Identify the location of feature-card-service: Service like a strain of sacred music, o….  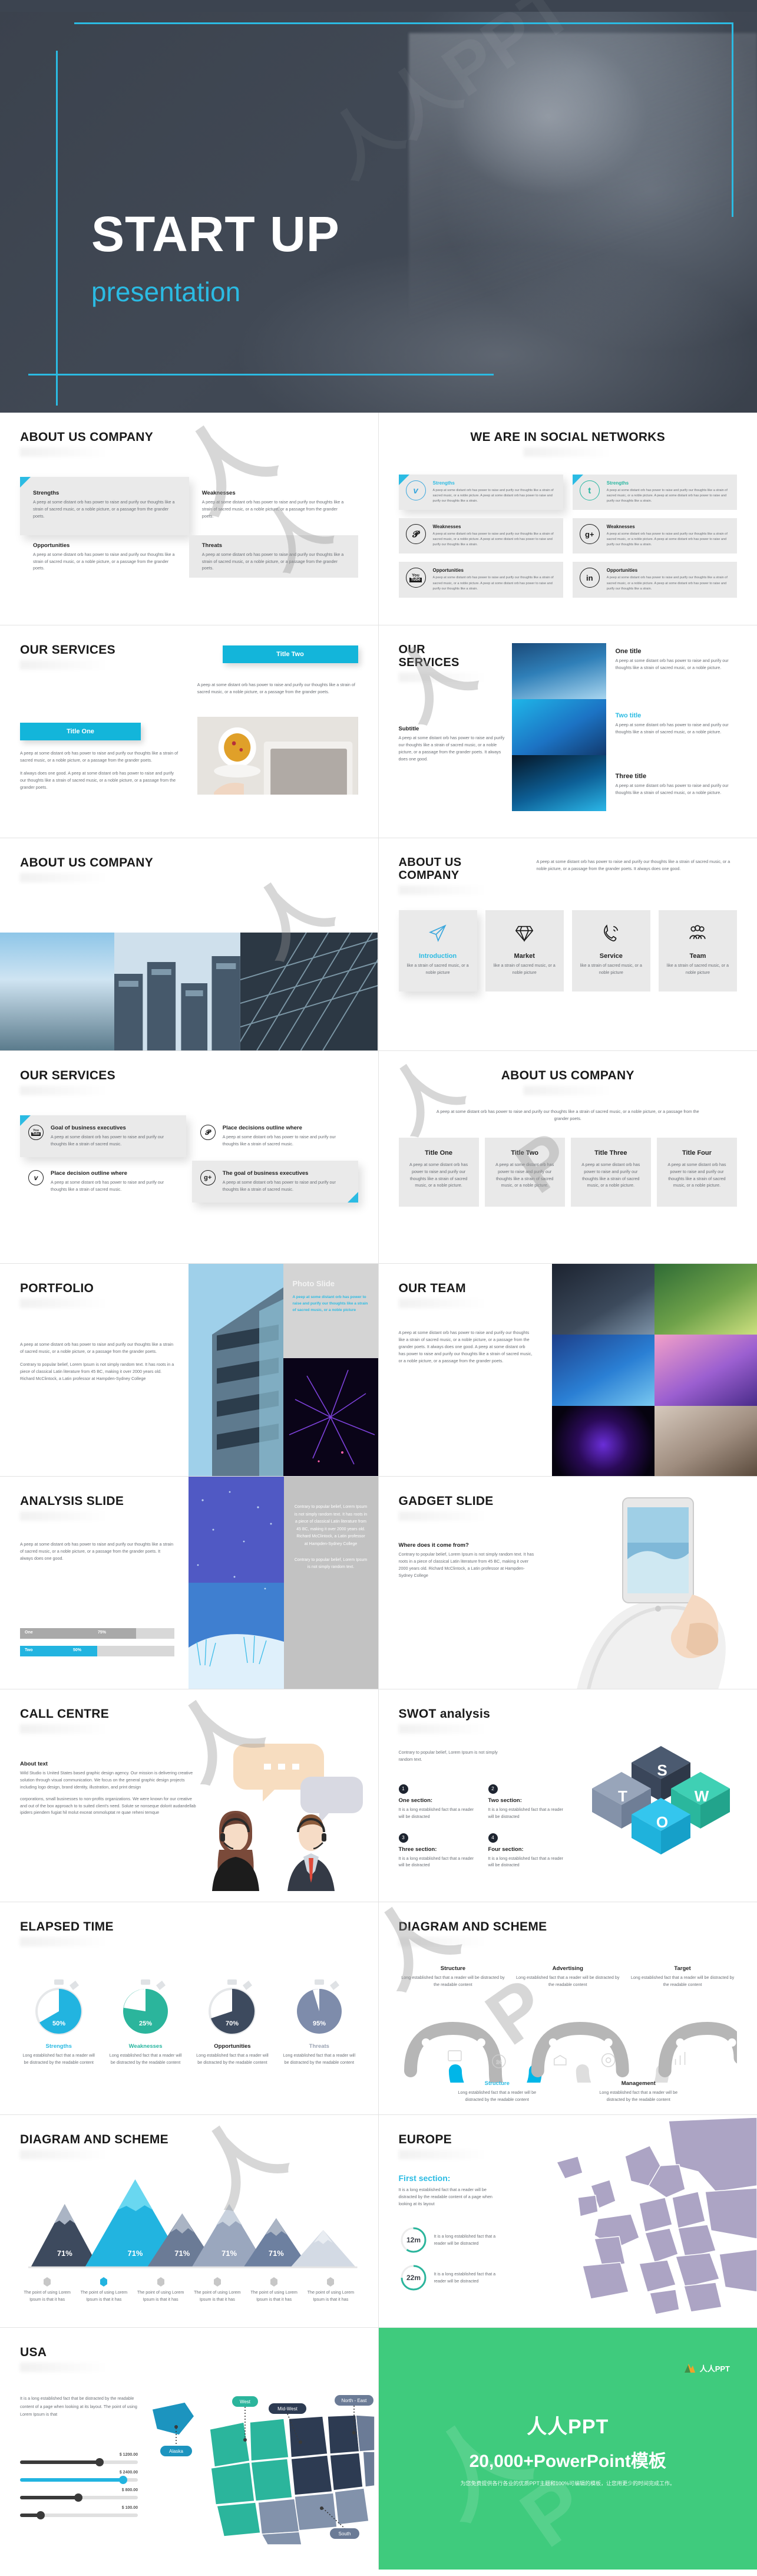
(610, 950).